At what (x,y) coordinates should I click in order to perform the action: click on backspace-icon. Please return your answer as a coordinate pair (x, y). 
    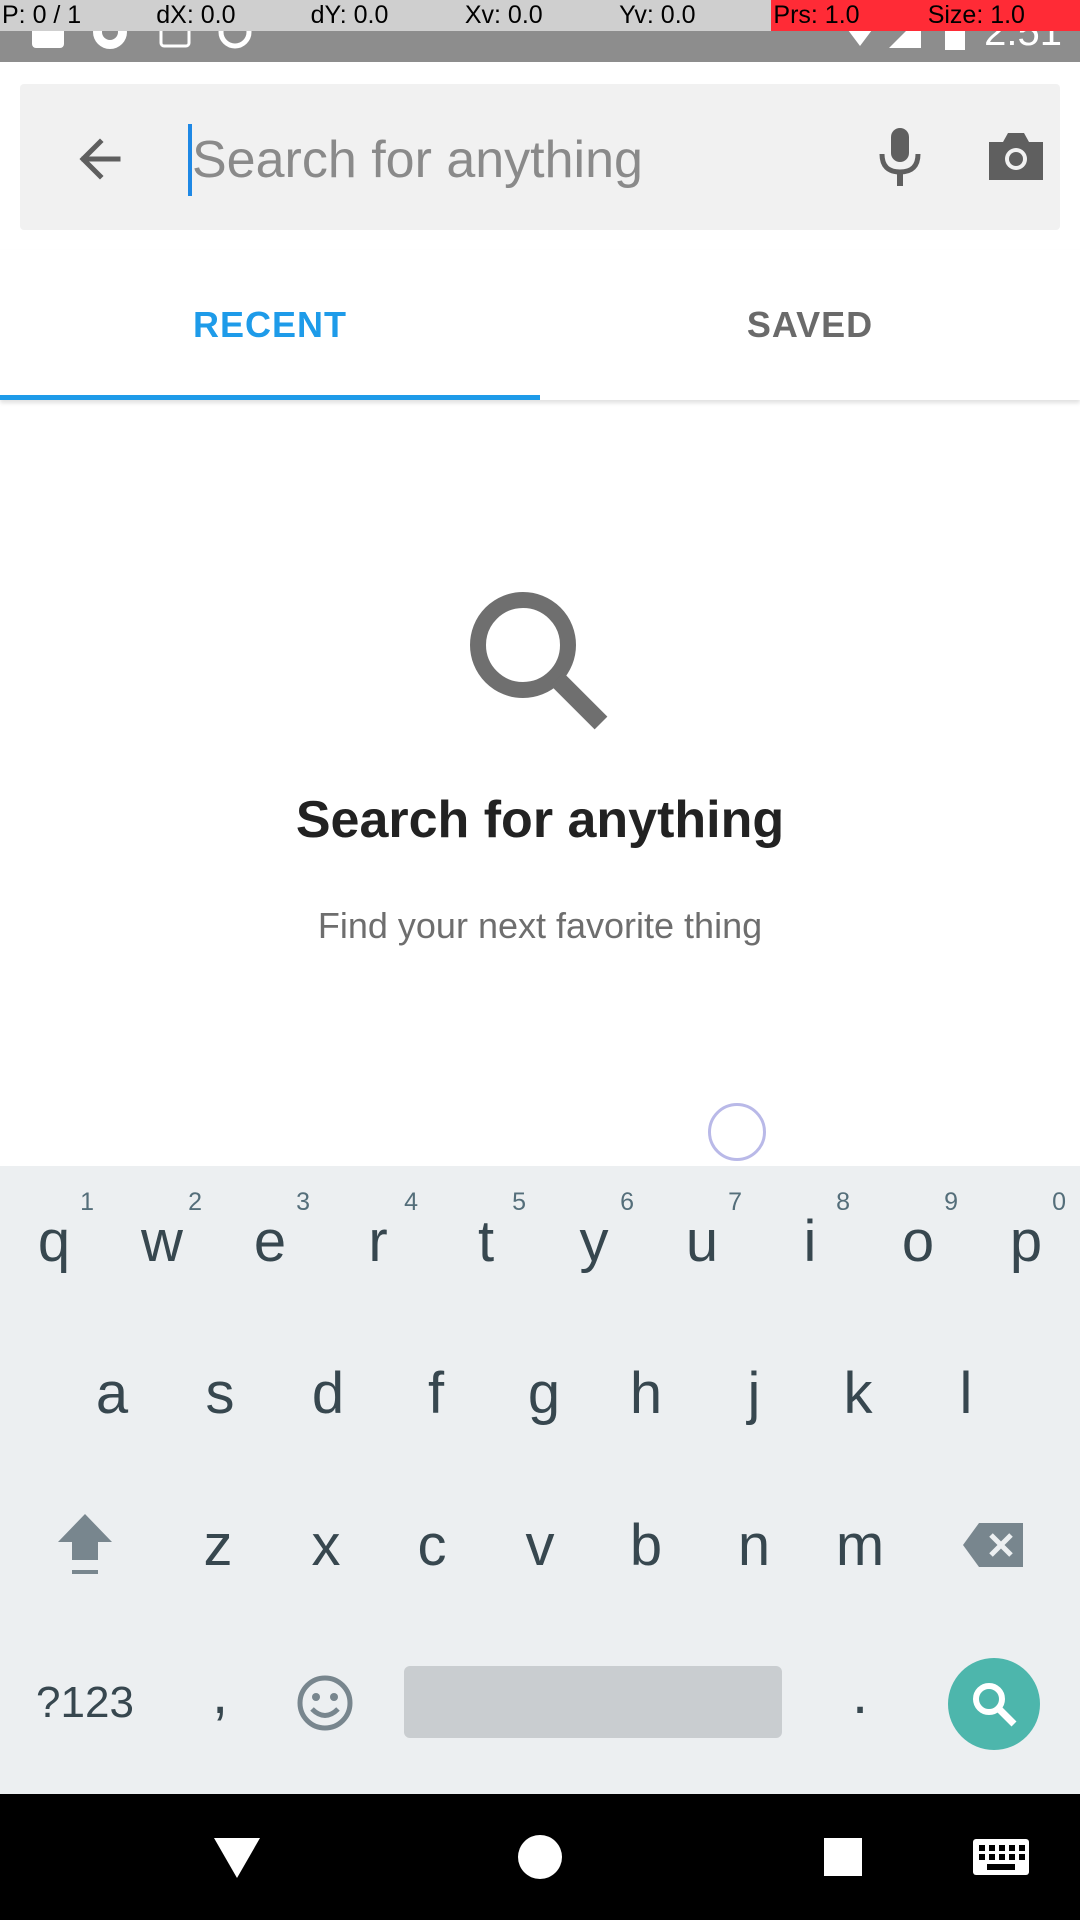
    Looking at the image, I should click on (993, 1545).